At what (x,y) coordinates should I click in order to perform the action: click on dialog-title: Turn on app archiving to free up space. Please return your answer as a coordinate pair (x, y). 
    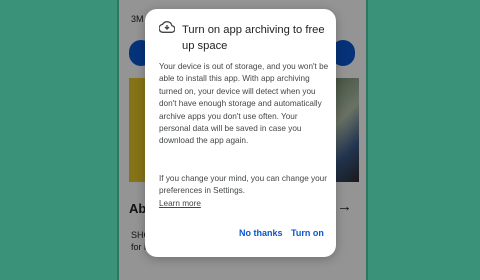
    Looking at the image, I should click on (253, 38).